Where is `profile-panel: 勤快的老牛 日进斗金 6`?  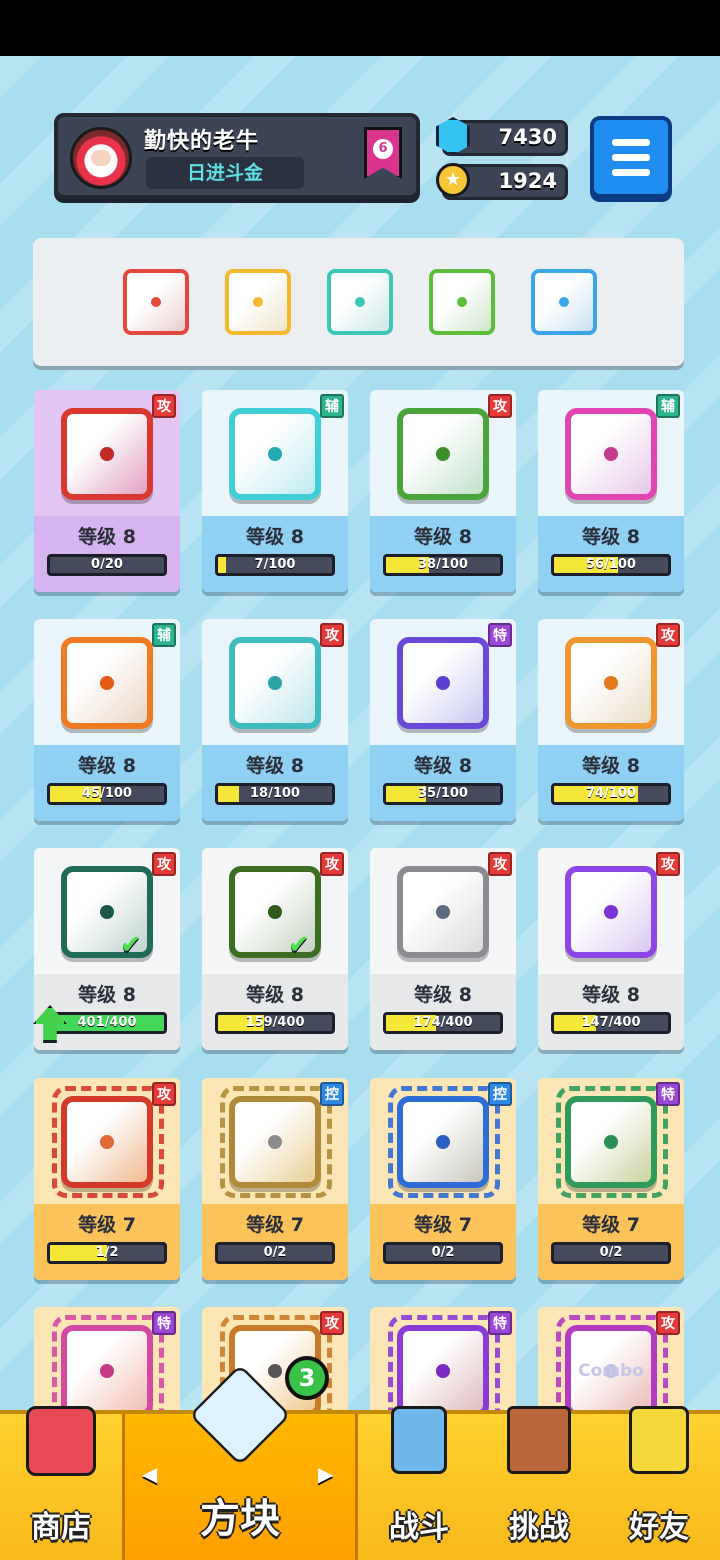
profile-panel: 勤快的老牛 日进斗金 6 is located at coordinates (237, 156).